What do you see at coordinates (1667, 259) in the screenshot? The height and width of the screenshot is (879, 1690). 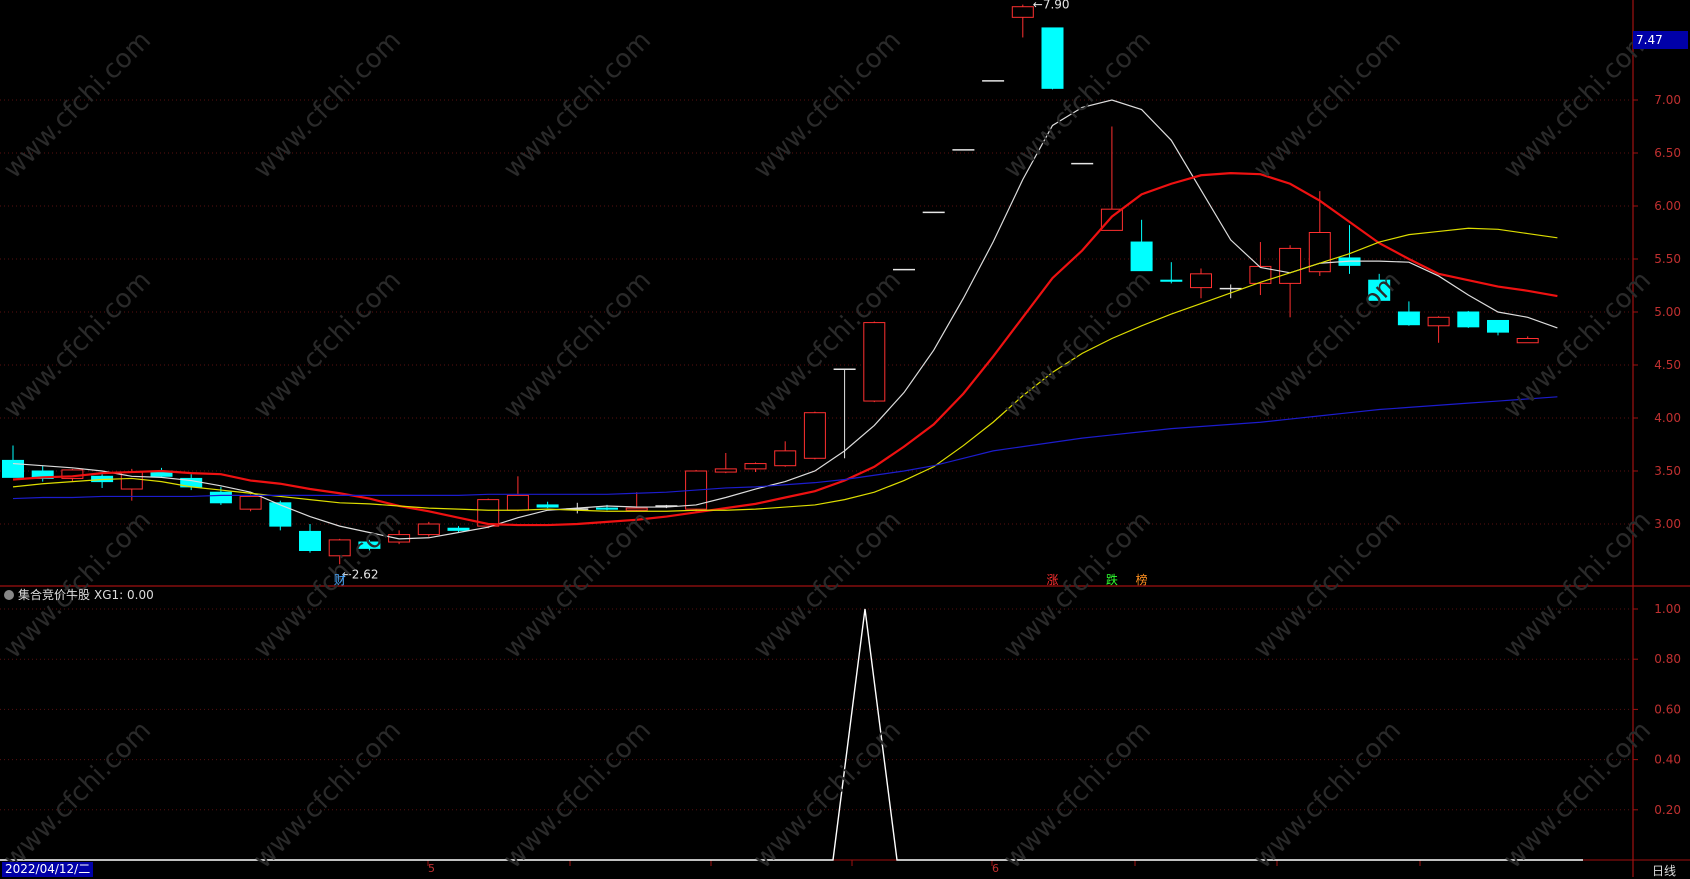 I see `price-tick-label: 5.50` at bounding box center [1667, 259].